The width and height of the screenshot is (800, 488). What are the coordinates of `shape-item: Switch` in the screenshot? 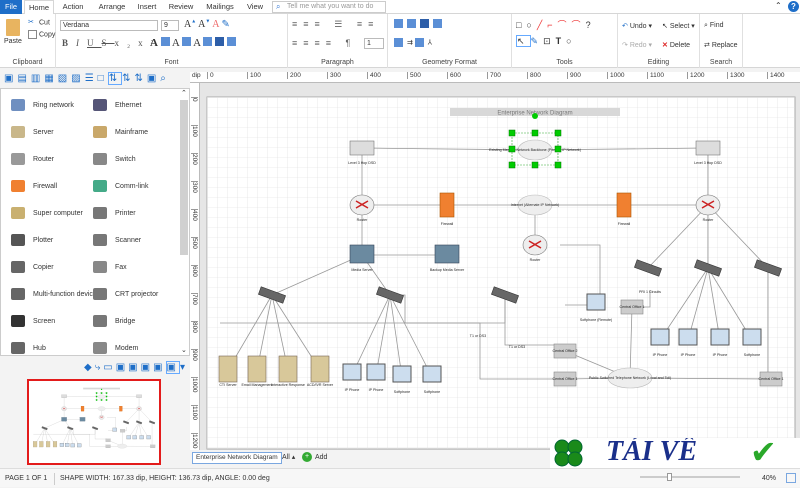 It's located at (114, 159).